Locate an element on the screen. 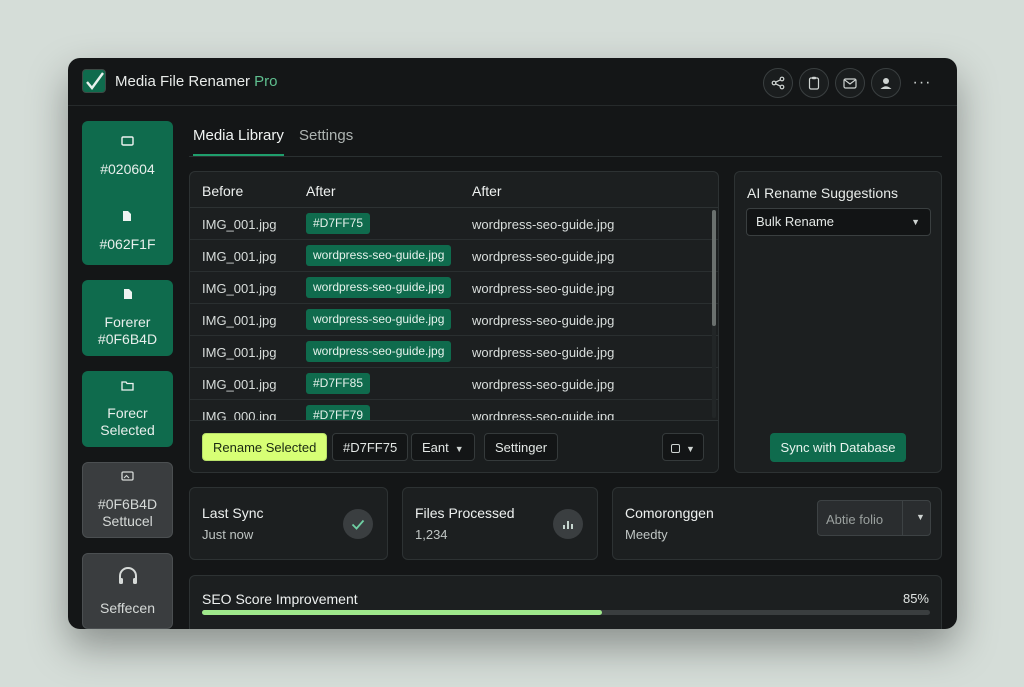 This screenshot has width=1024, height=687. image-icon is located at coordinates (127, 478).